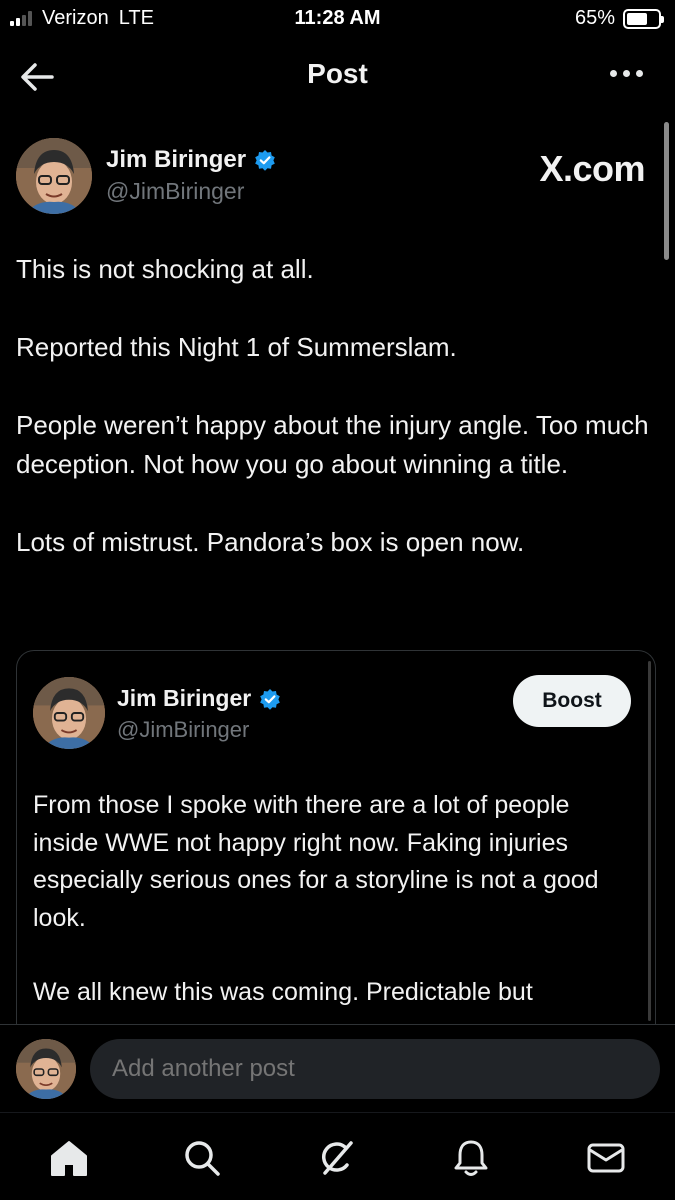 The height and width of the screenshot is (1200, 675). I want to click on quoted-author-avatar, so click(69, 713).